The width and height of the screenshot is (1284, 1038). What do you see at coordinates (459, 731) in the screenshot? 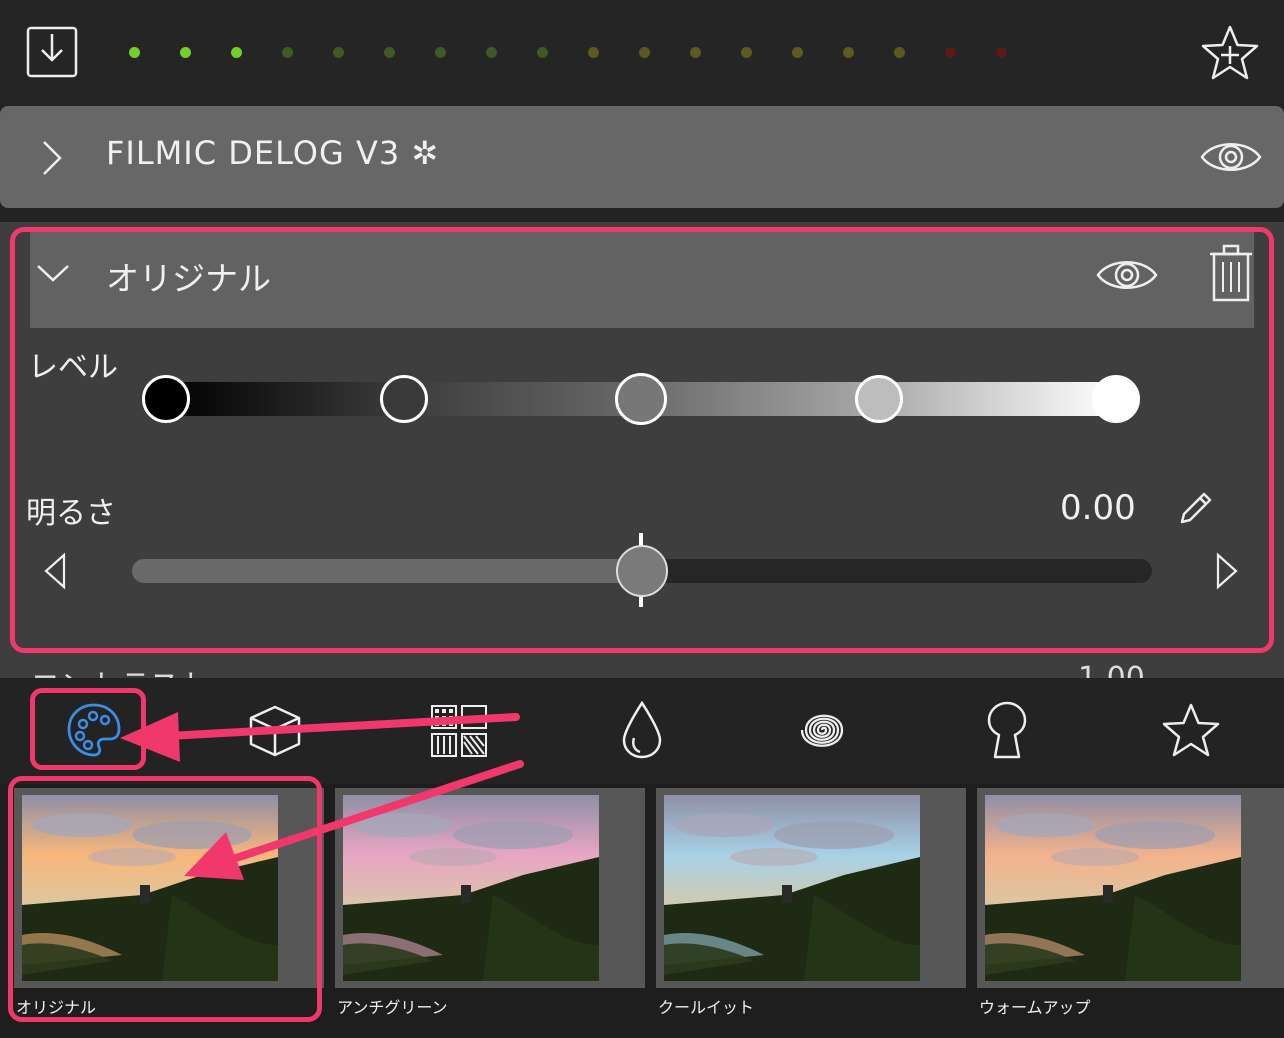
I see `grid-pattern-icon` at bounding box center [459, 731].